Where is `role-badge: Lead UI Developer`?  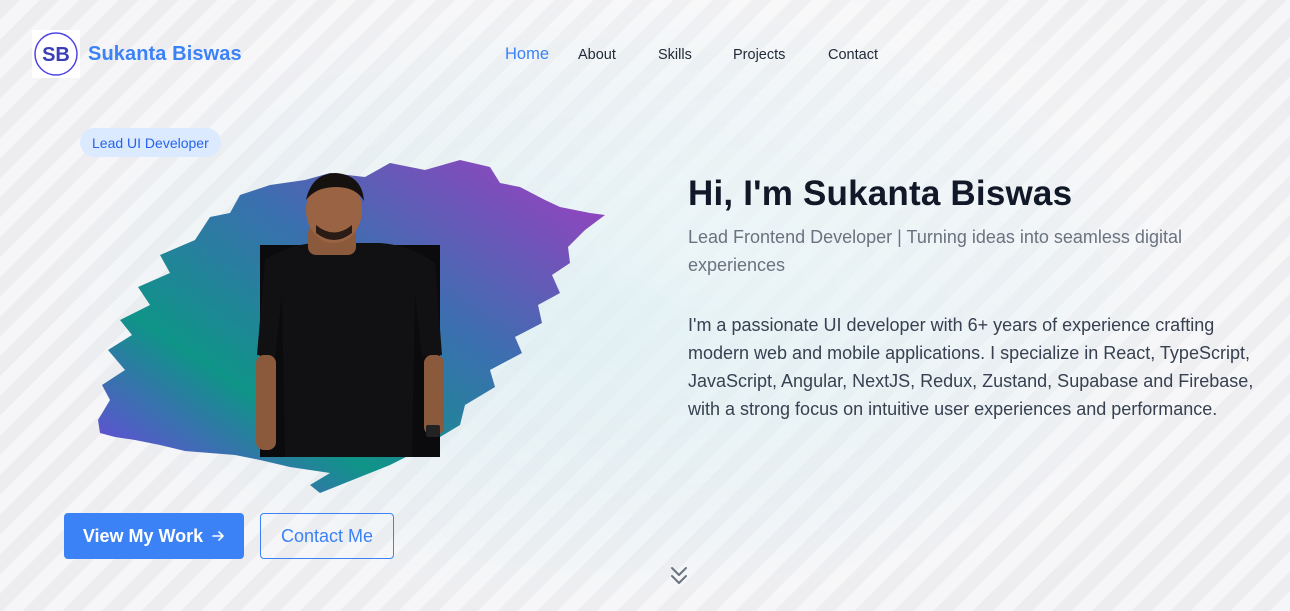 role-badge: Lead UI Developer is located at coordinates (150, 142).